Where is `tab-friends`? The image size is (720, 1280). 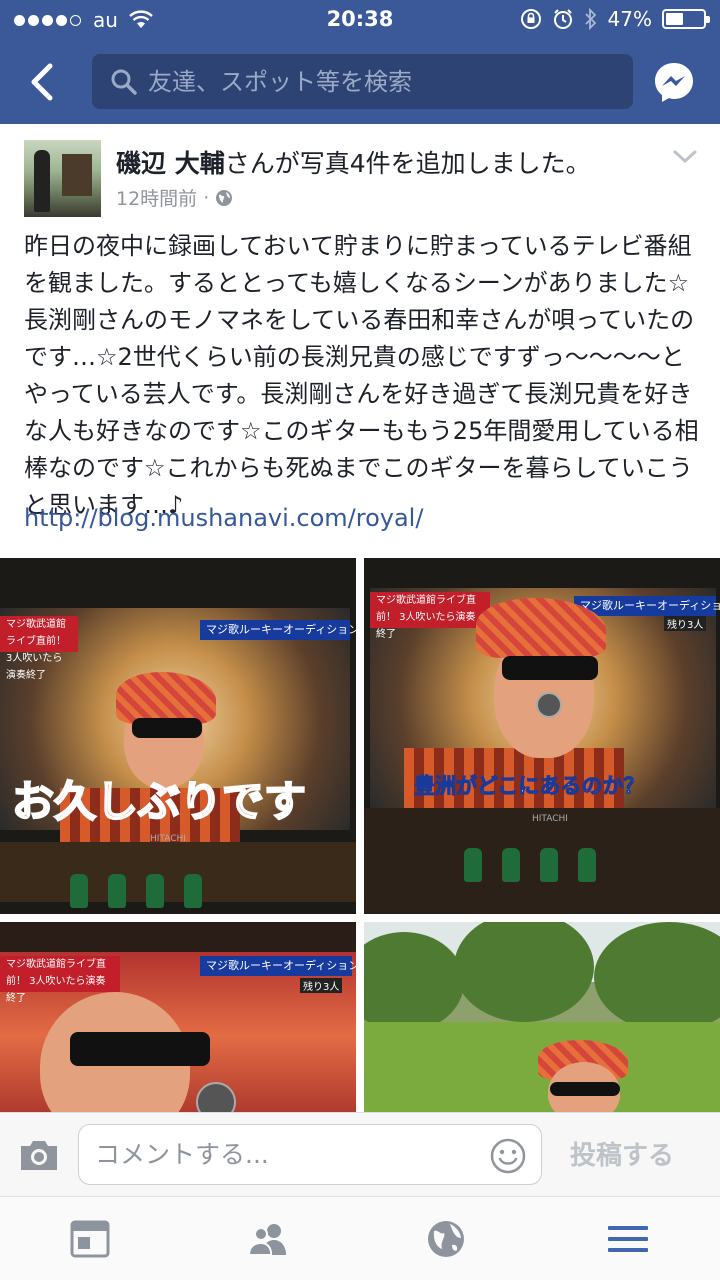
tab-friends is located at coordinates (268, 1239).